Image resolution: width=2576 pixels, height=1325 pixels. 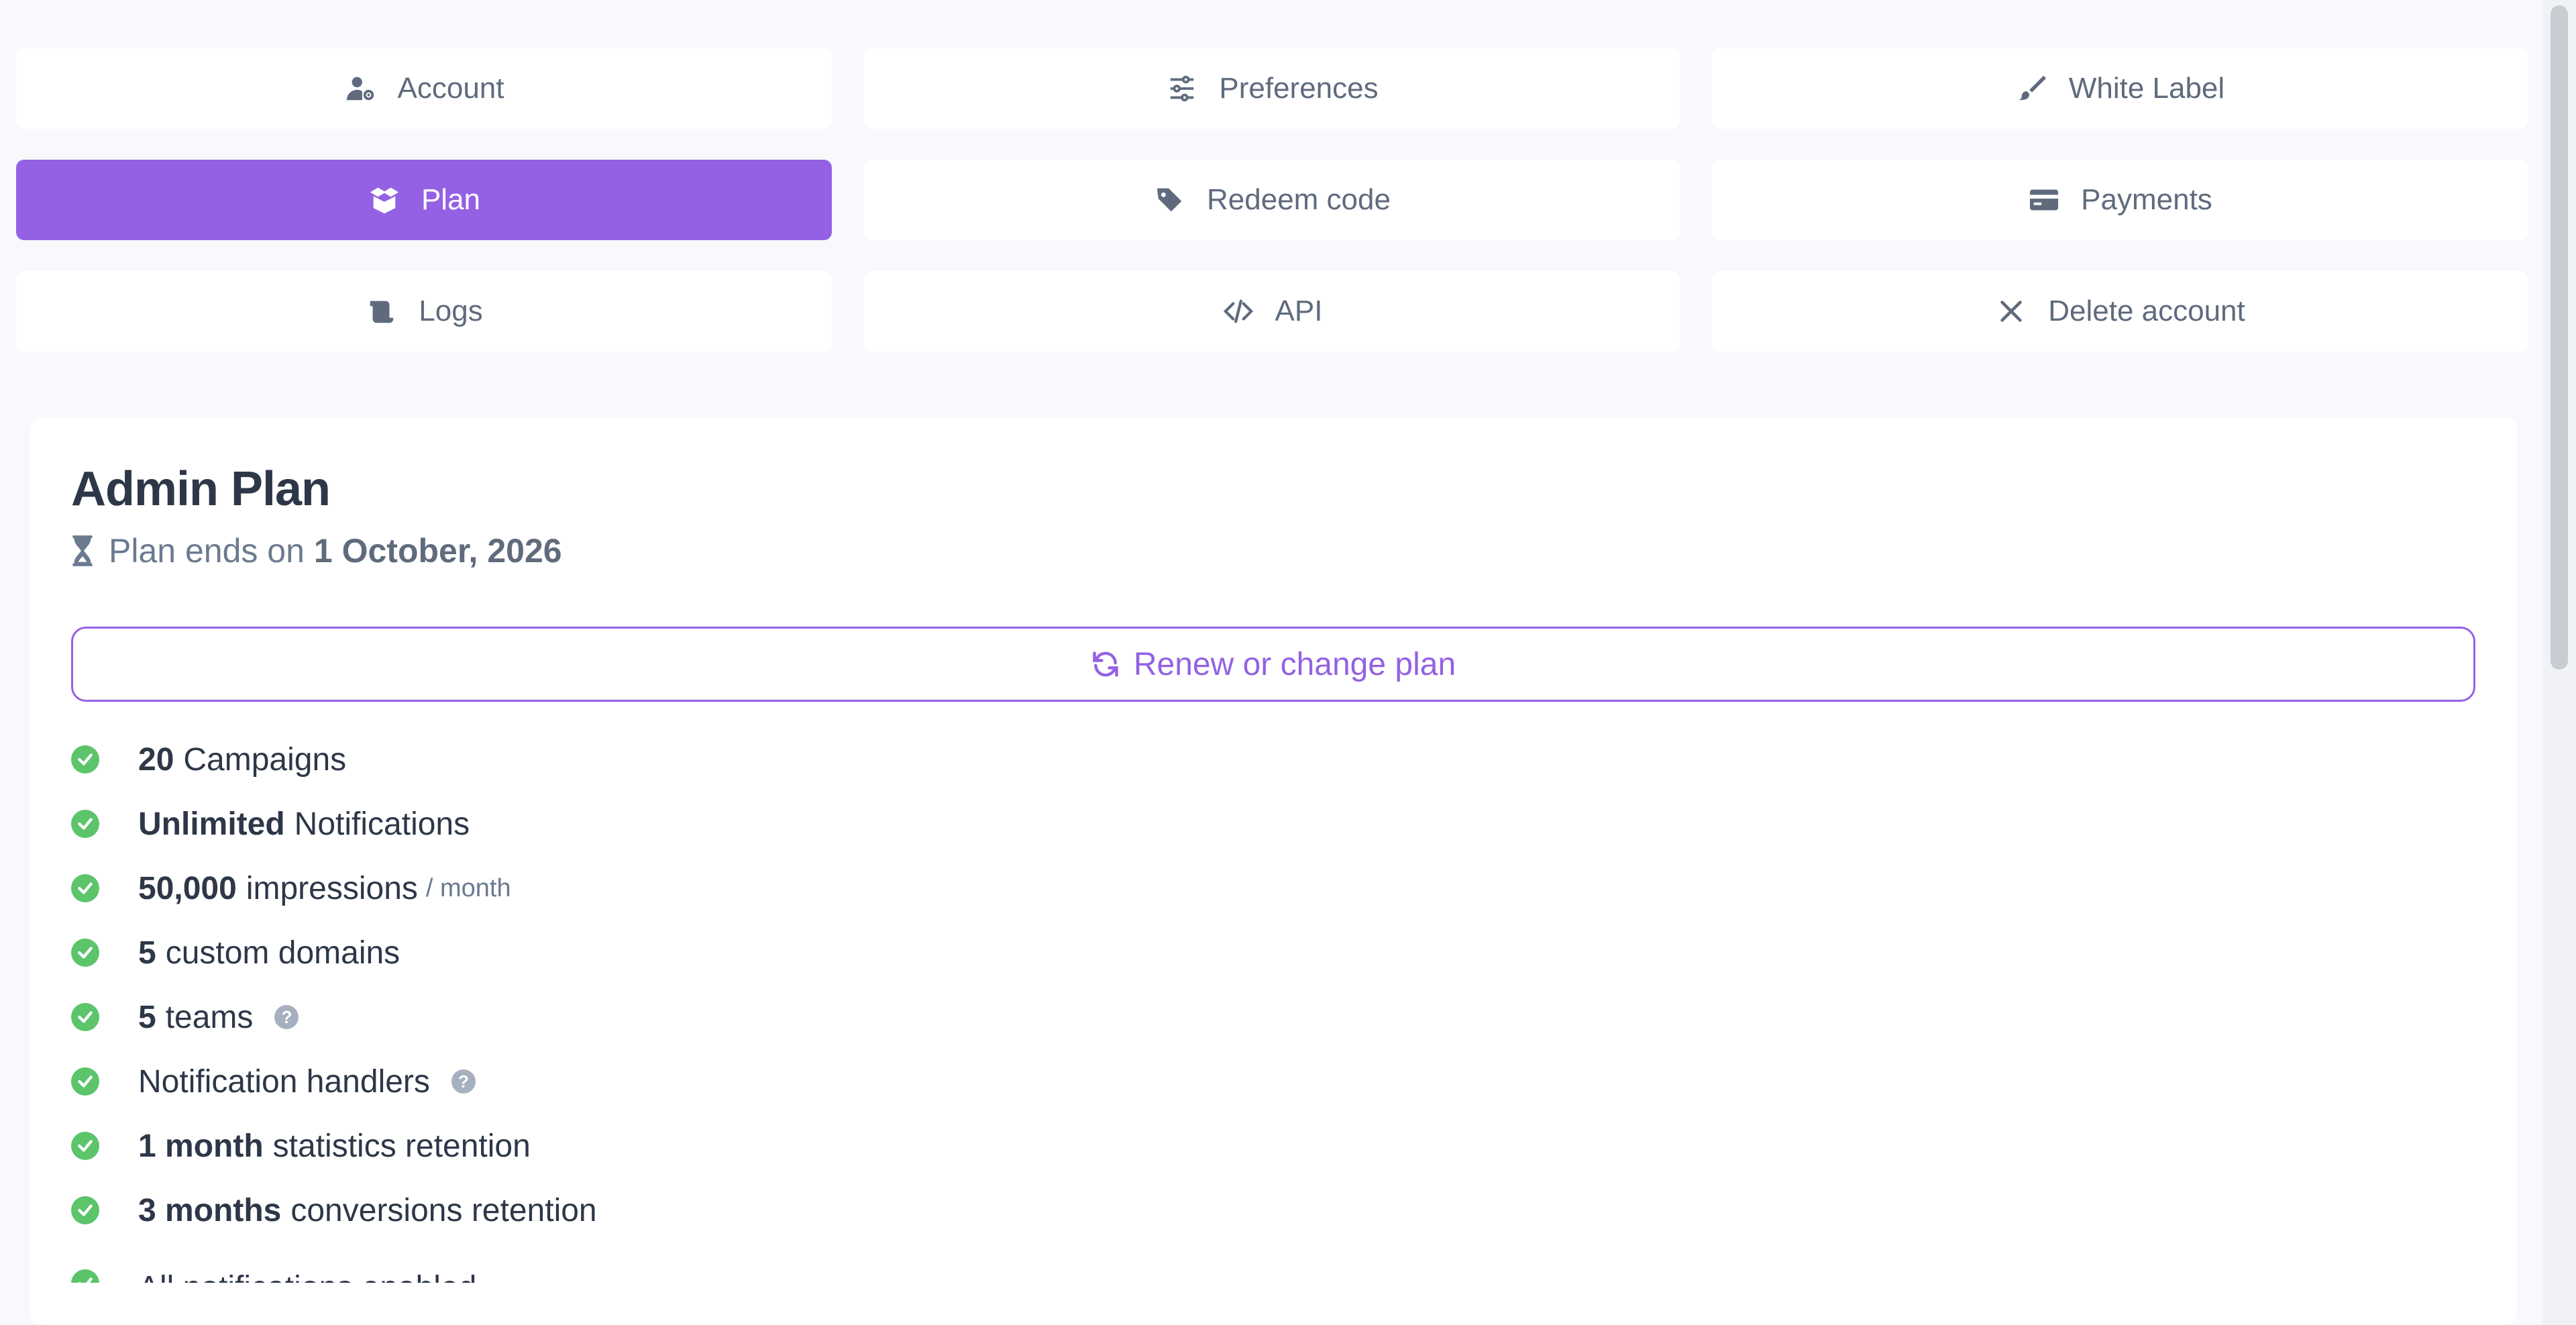 What do you see at coordinates (1272, 311) in the screenshot?
I see `tab-api: API` at bounding box center [1272, 311].